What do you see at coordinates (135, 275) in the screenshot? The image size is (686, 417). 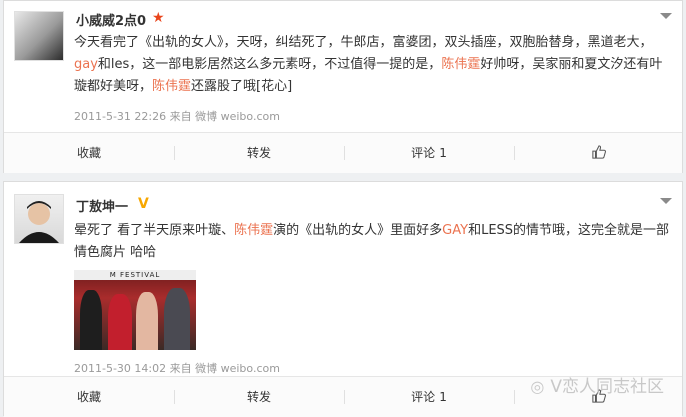 I see `image-banner-text: M FESTIVAL` at bounding box center [135, 275].